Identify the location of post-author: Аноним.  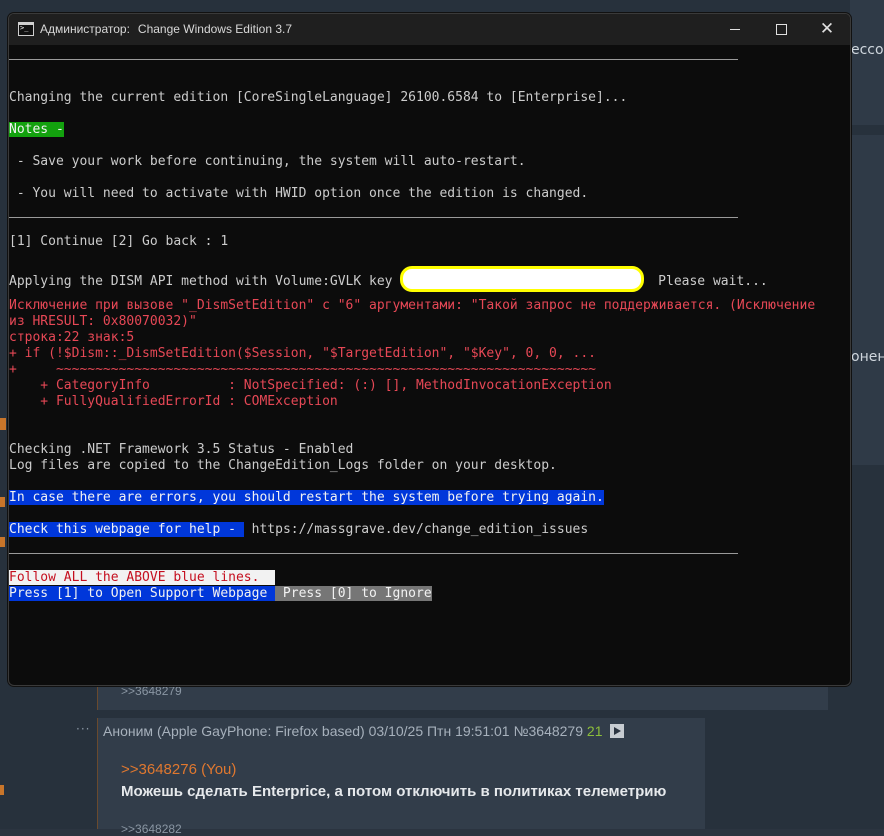
(128, 731).